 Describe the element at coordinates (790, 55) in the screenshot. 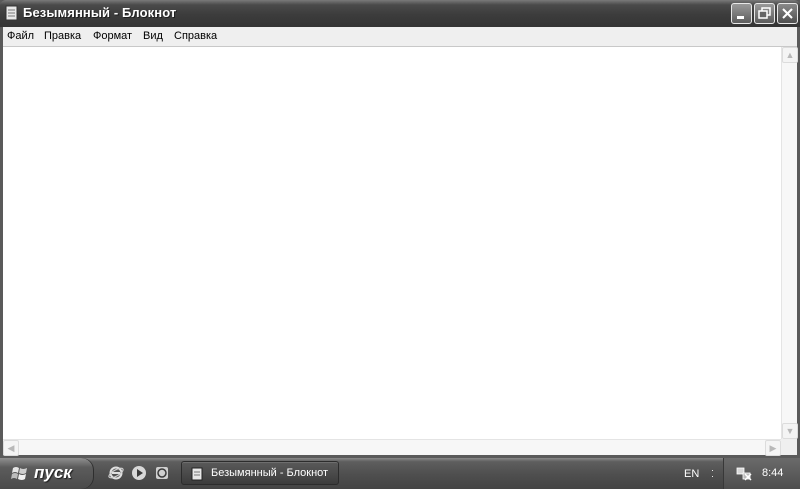

I see `scroll-up-button: ▲` at that location.